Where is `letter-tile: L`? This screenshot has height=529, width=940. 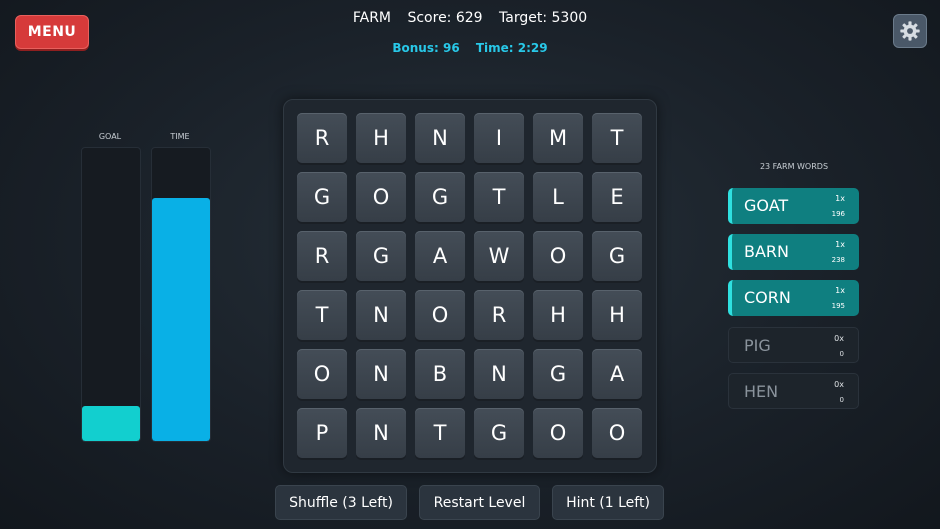 letter-tile: L is located at coordinates (558, 197).